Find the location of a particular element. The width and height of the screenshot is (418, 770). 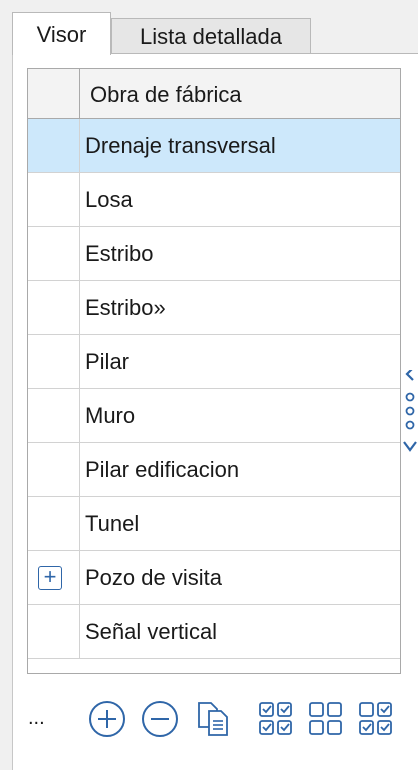

table-row: Señal vertical is located at coordinates (214, 632).